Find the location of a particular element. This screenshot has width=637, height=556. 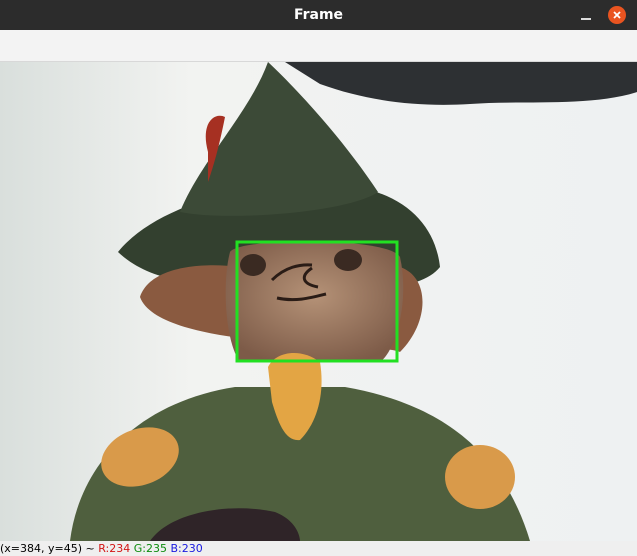

close-button is located at coordinates (617, 15).